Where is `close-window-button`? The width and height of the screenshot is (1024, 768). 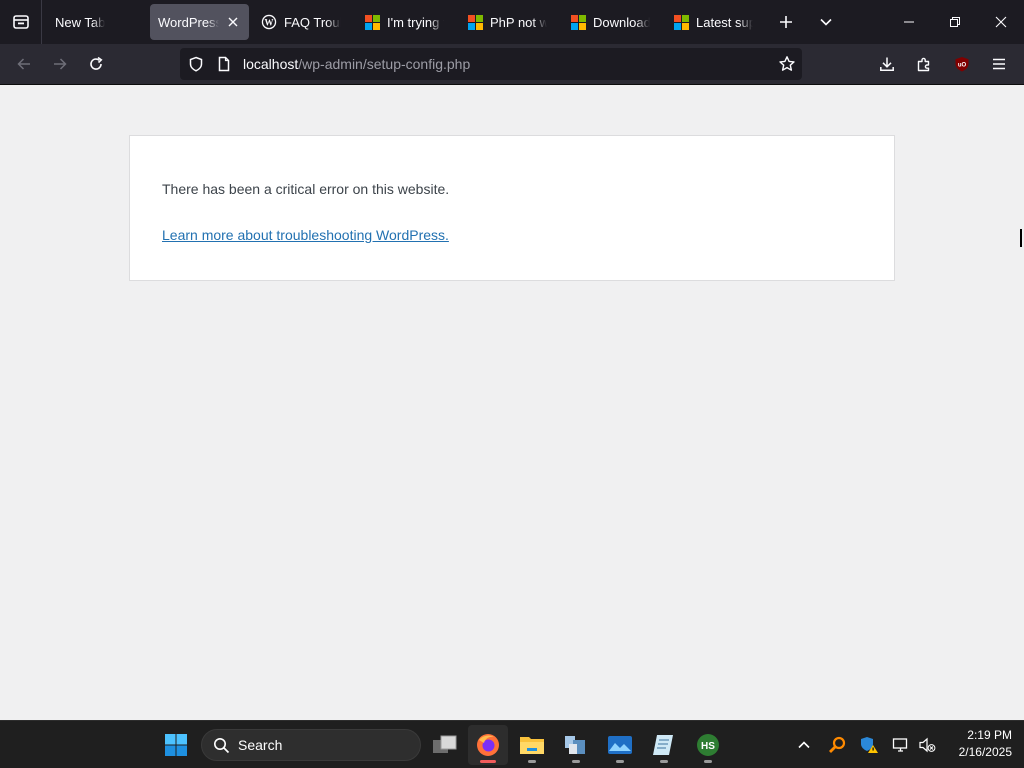
close-window-button is located at coordinates (1001, 22).